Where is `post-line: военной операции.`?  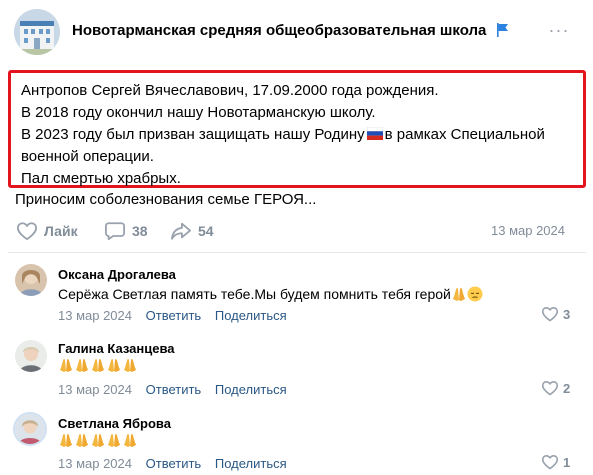 post-line: военной операции. is located at coordinates (87, 156).